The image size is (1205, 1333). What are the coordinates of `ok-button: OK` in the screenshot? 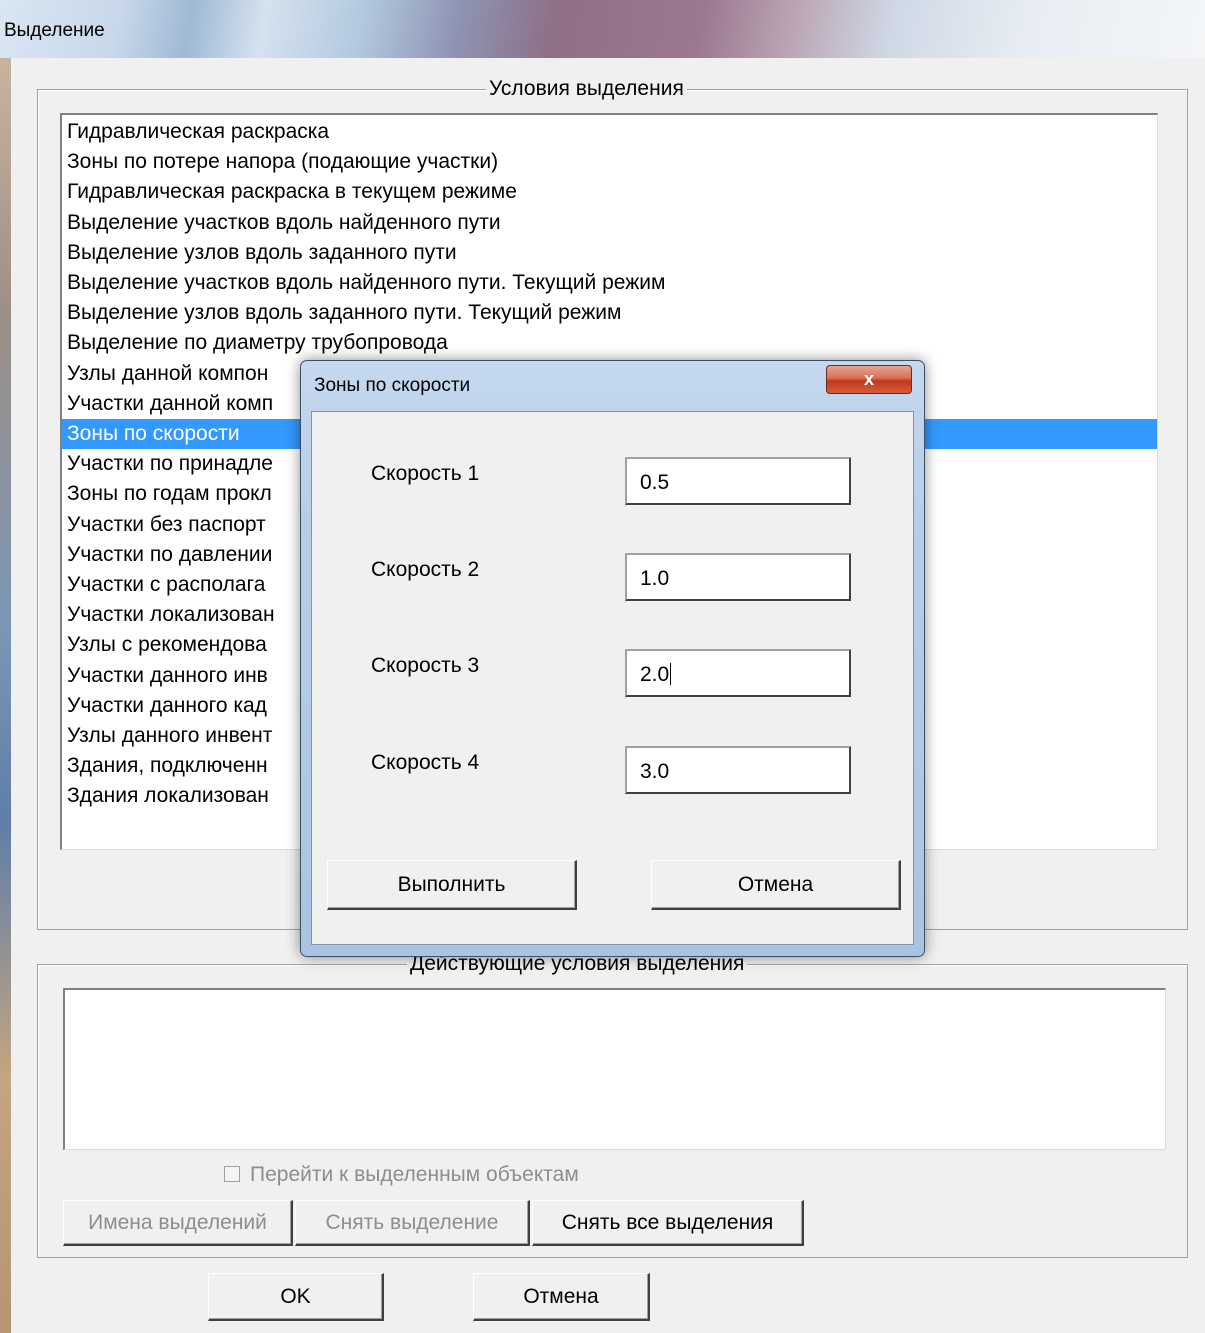 It's located at (296, 1297).